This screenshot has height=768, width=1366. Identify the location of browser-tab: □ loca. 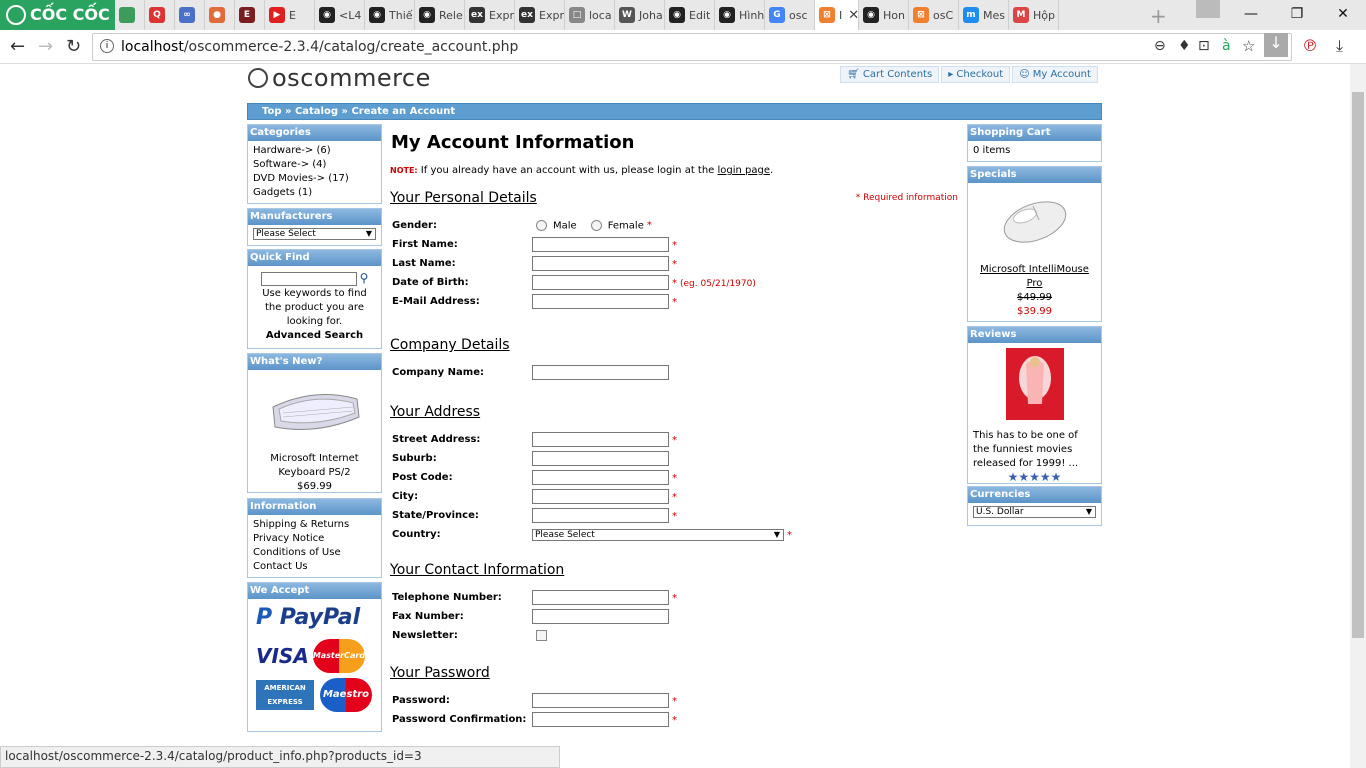
(590, 15).